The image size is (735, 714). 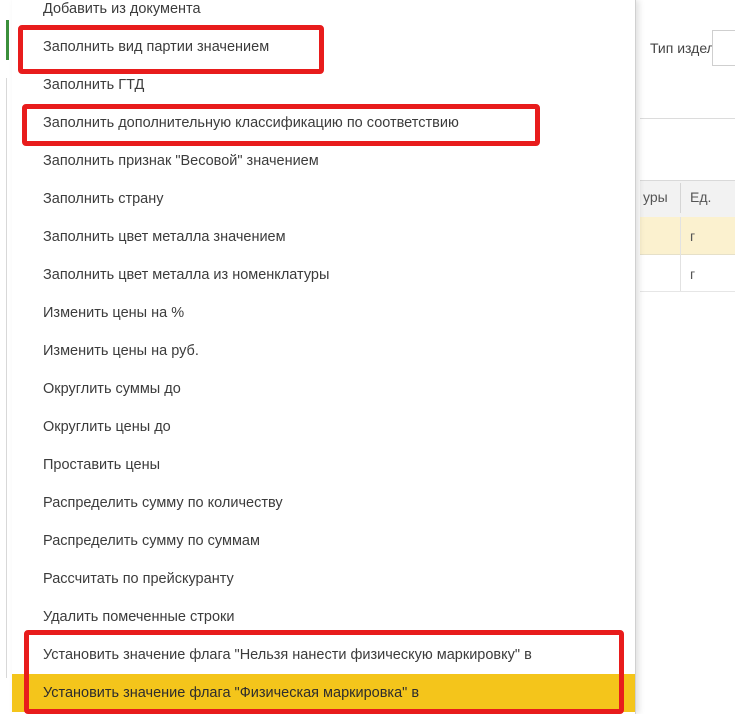 I want to click on active-field-indicator, so click(x=7, y=40).